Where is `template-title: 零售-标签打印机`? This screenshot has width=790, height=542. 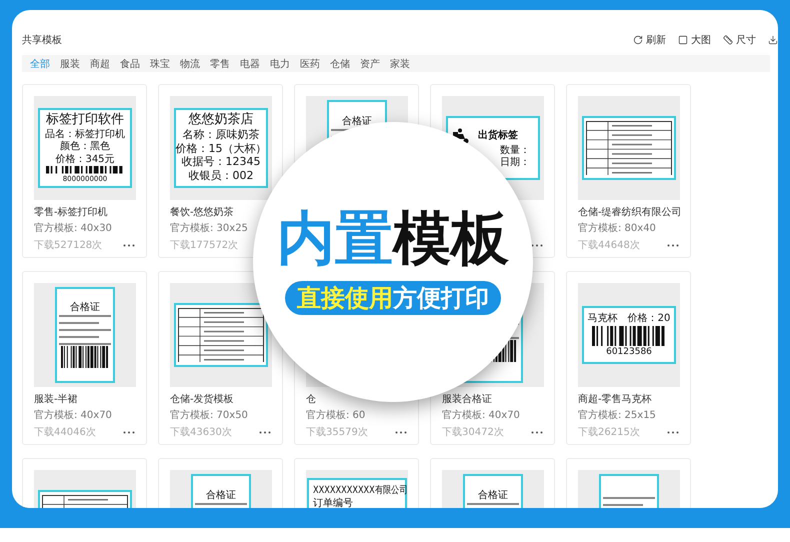
template-title: 零售-标签打印机 is located at coordinates (71, 213).